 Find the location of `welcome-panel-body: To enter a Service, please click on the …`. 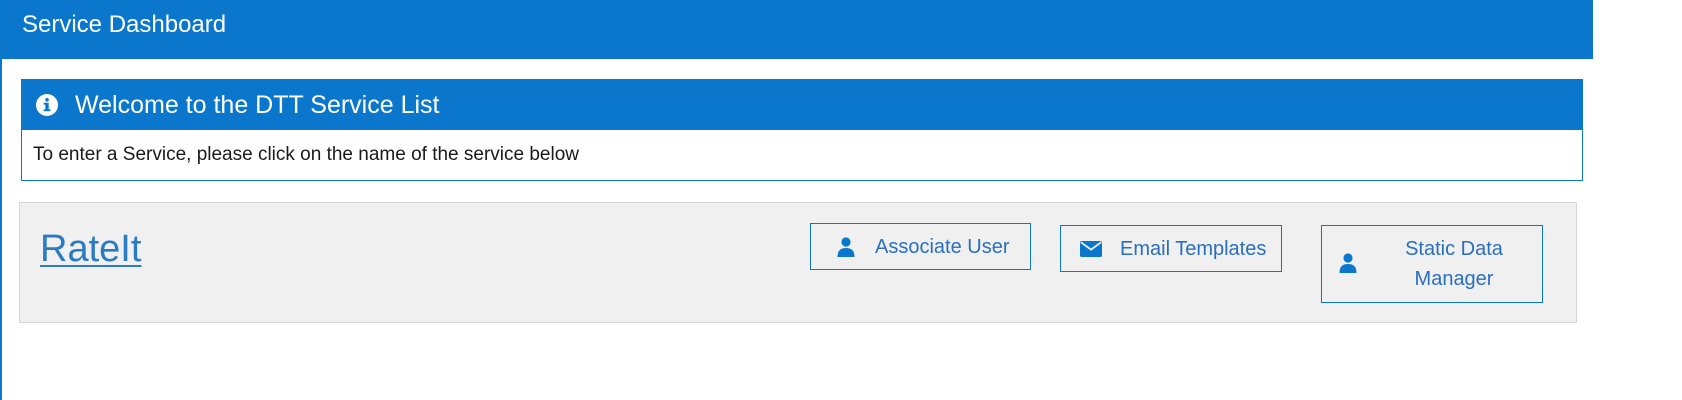

welcome-panel-body: To enter a Service, please click on the … is located at coordinates (306, 154).